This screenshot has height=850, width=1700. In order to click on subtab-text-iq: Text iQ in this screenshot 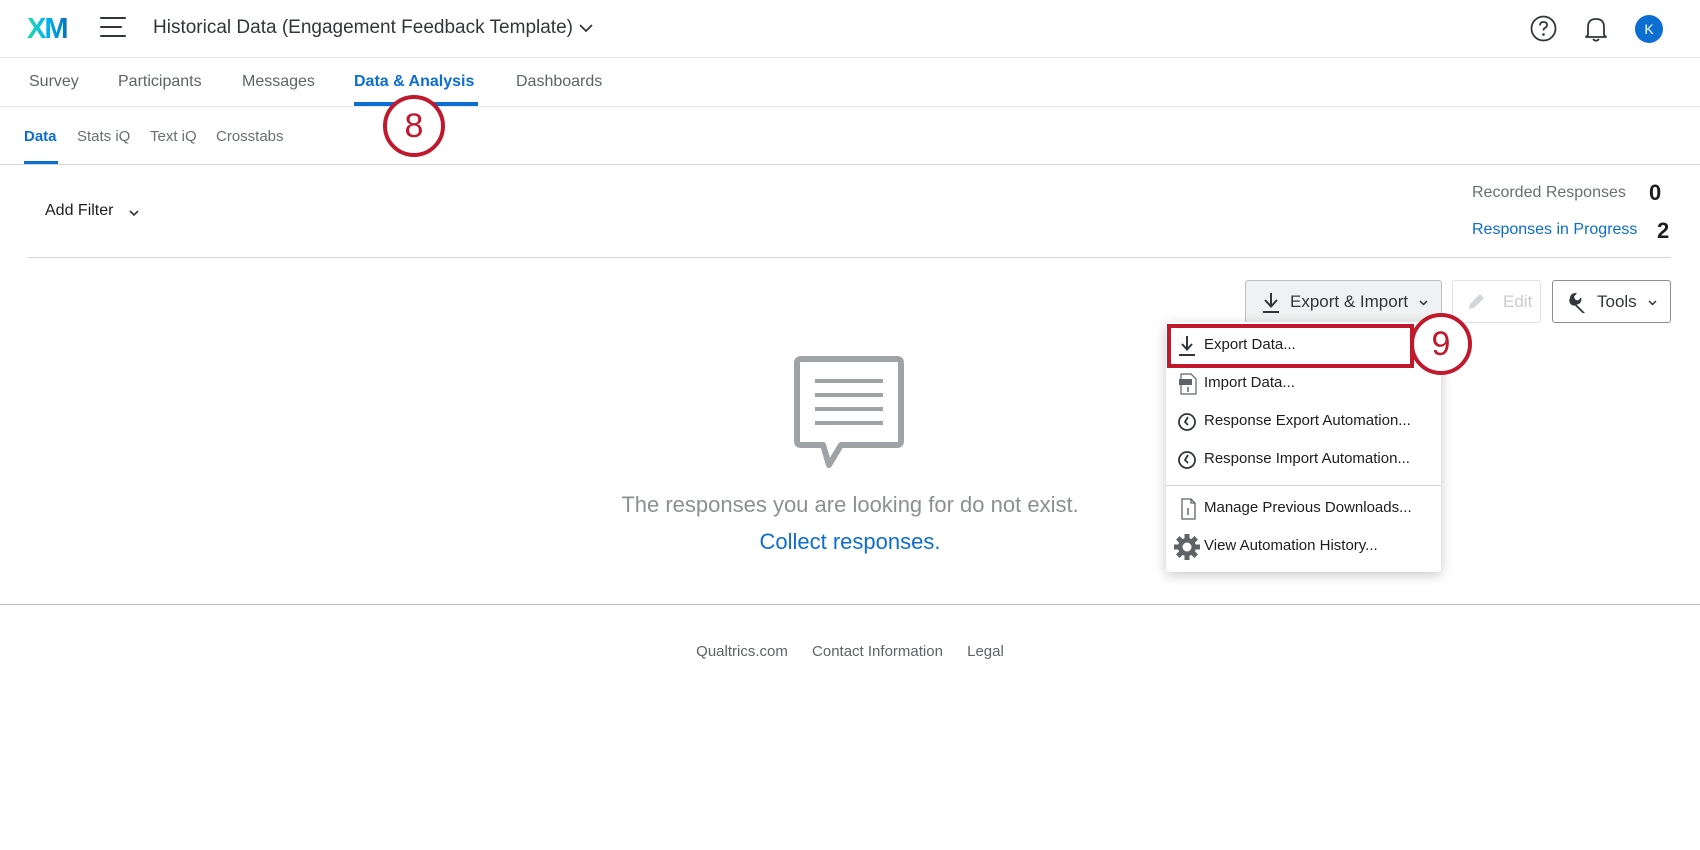, I will do `click(173, 136)`.